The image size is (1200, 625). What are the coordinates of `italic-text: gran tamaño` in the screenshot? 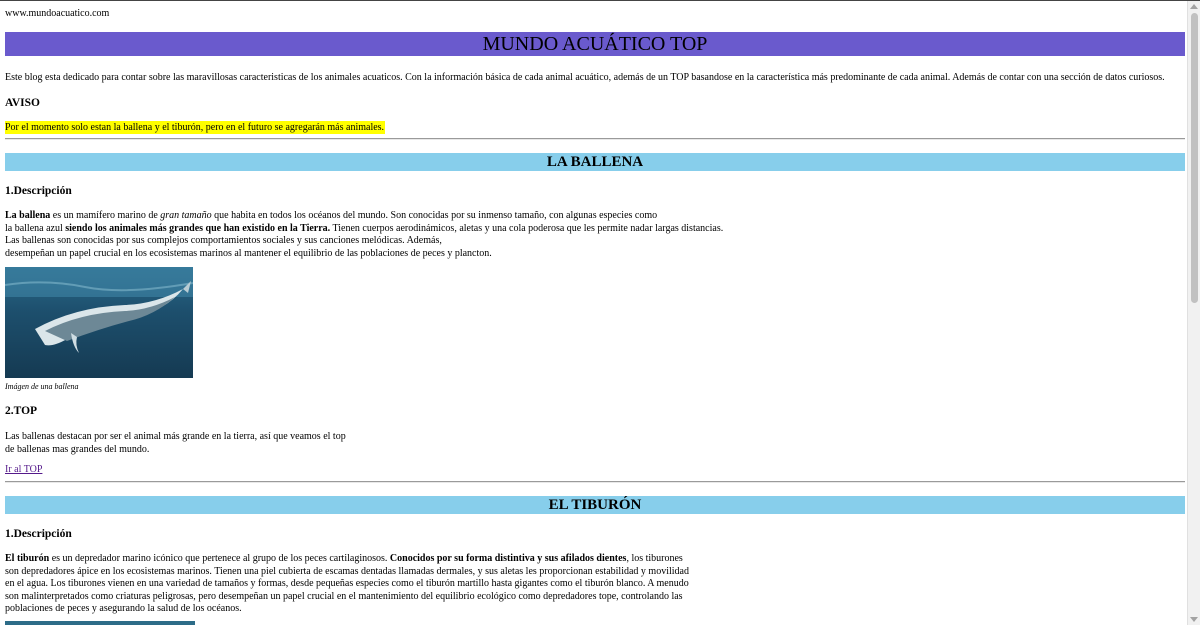 It's located at (186, 215).